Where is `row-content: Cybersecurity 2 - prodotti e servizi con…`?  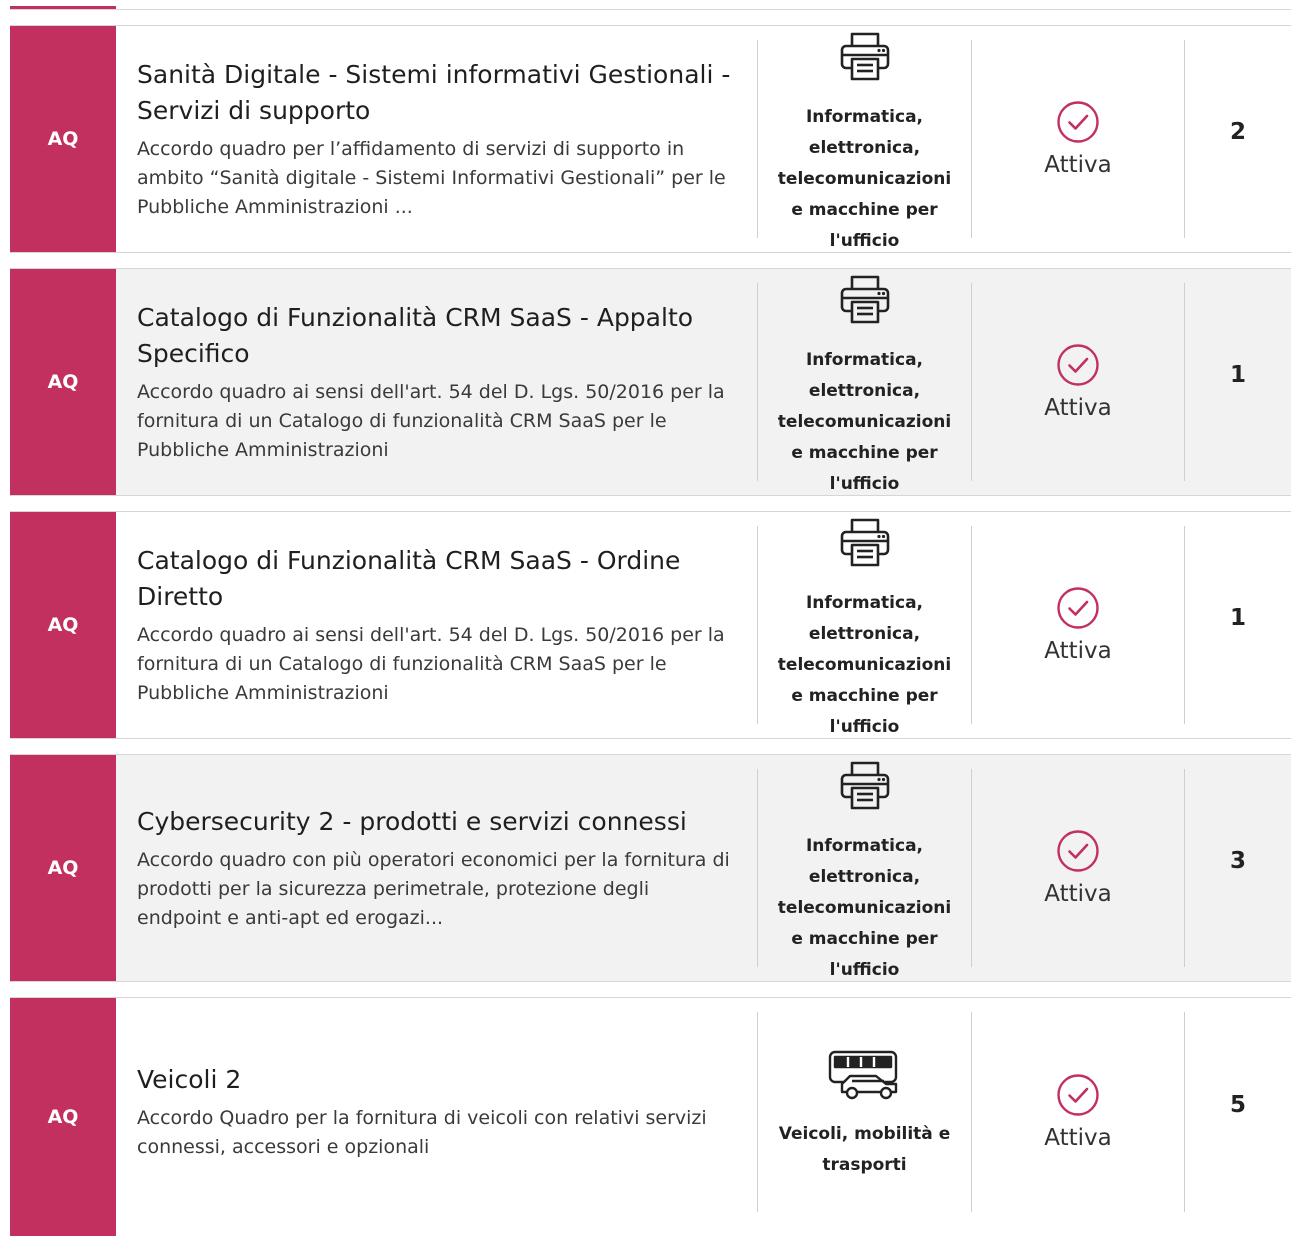 row-content: Cybersecurity 2 - prodotti e servizi con… is located at coordinates (438, 868).